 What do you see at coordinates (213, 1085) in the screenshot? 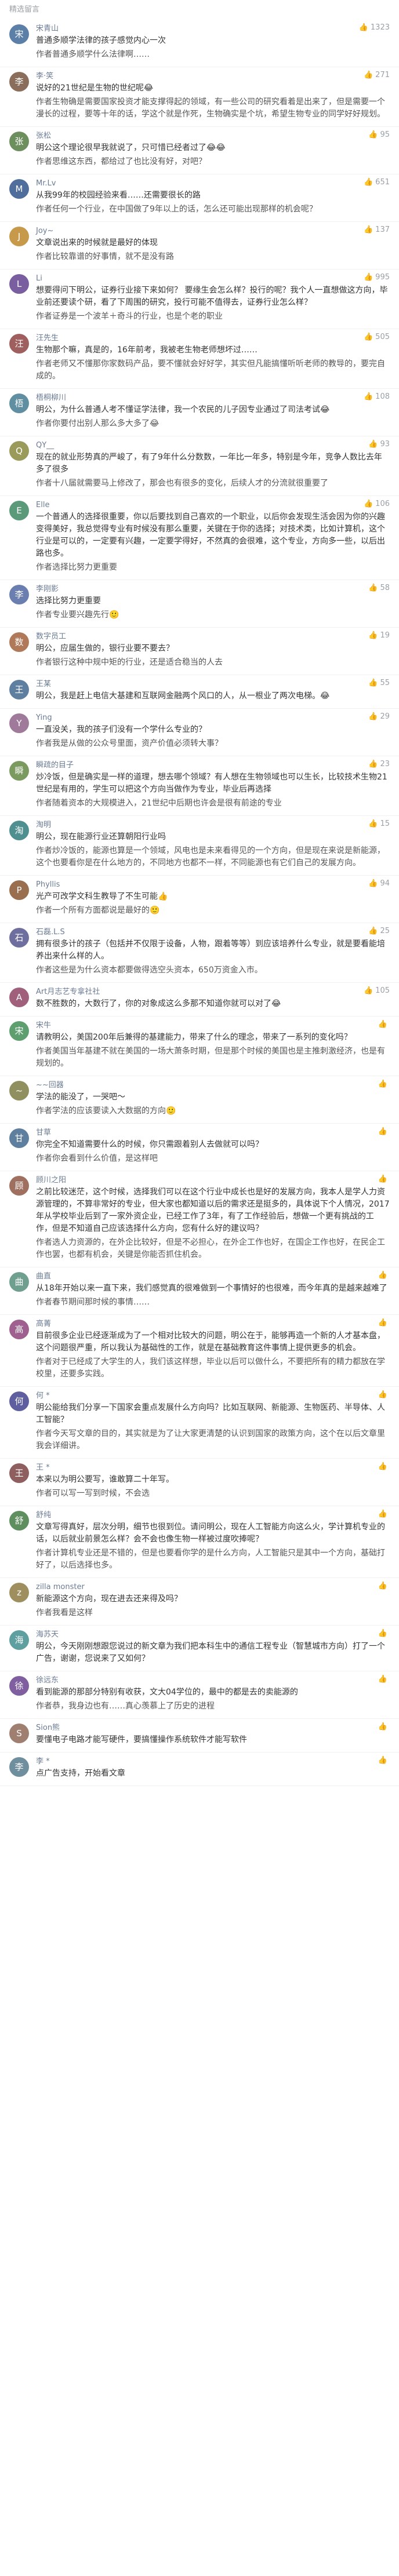
I see `comment-username: ~~回器` at bounding box center [213, 1085].